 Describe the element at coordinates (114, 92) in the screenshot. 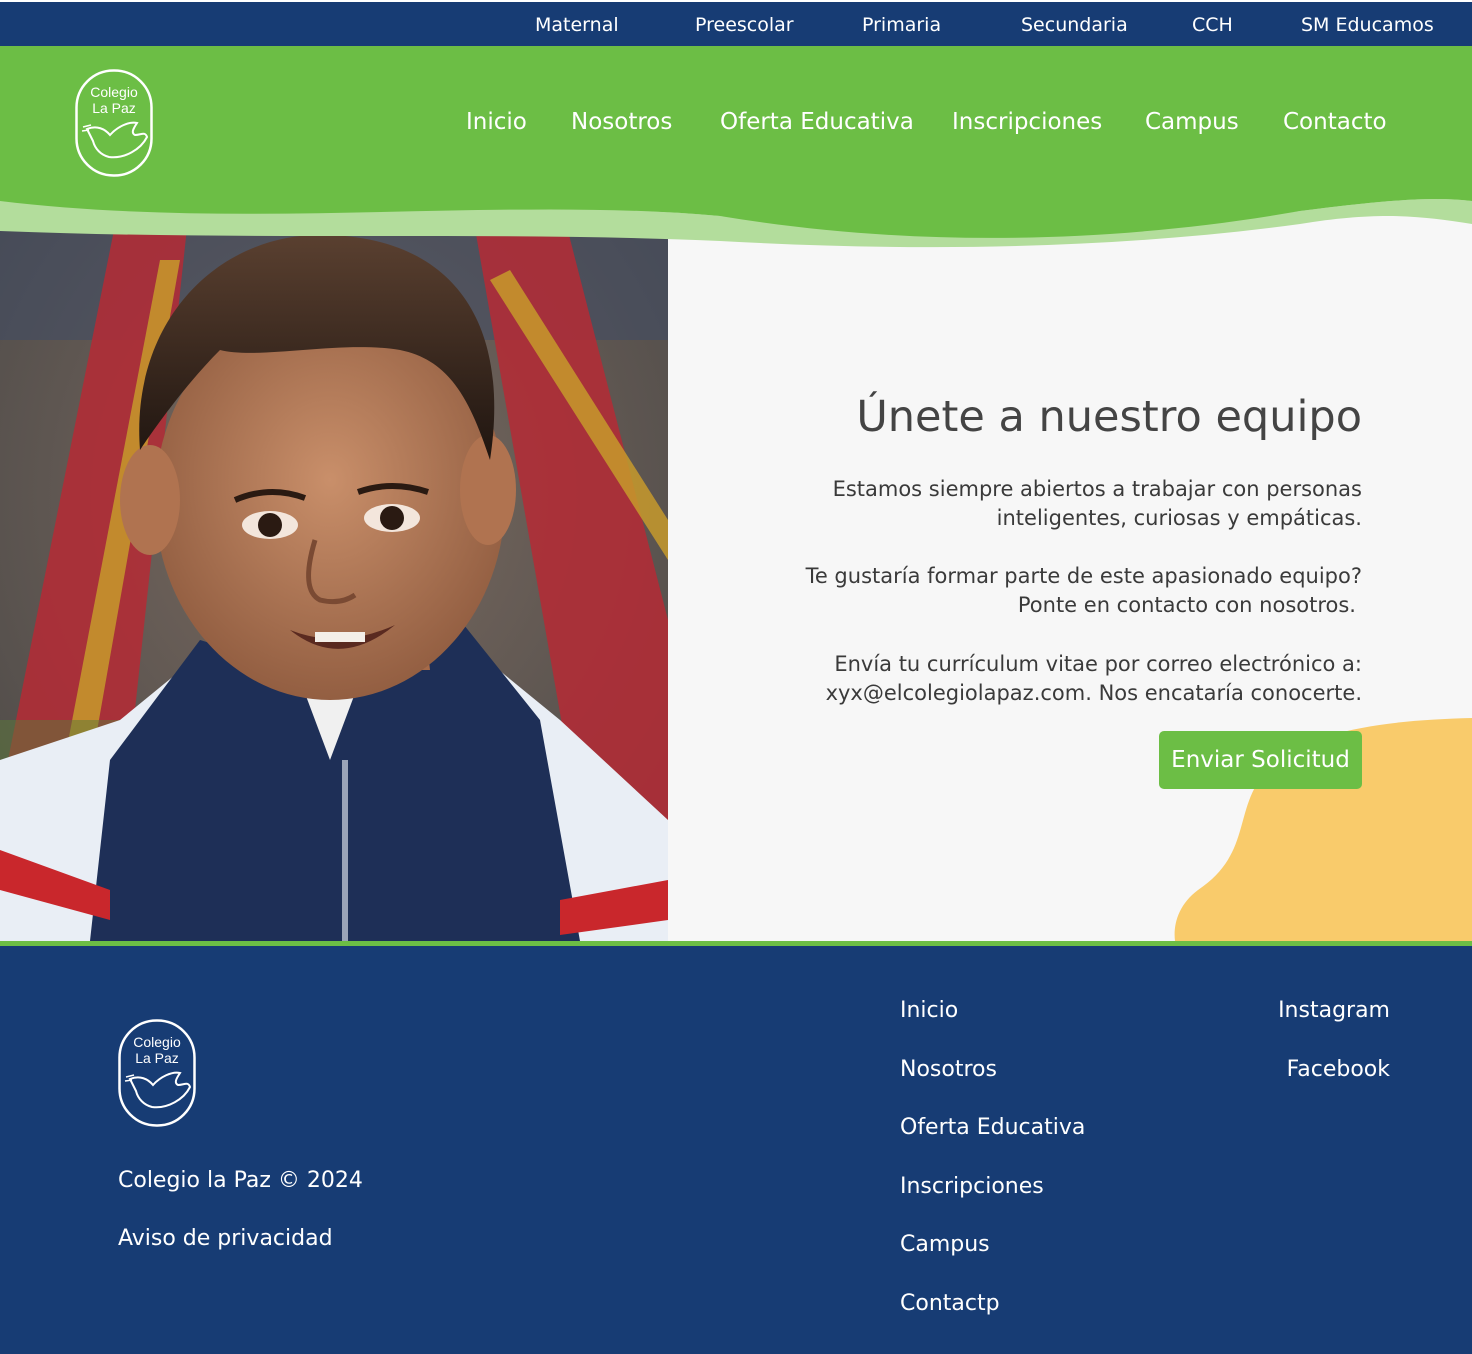

I see `logo-text-line1: Colegio` at that location.